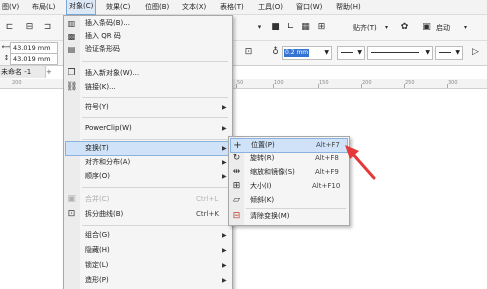 Image resolution: width=487 pixels, height=289 pixels. I want to click on annotation-arrow-shaft, so click(363, 165).